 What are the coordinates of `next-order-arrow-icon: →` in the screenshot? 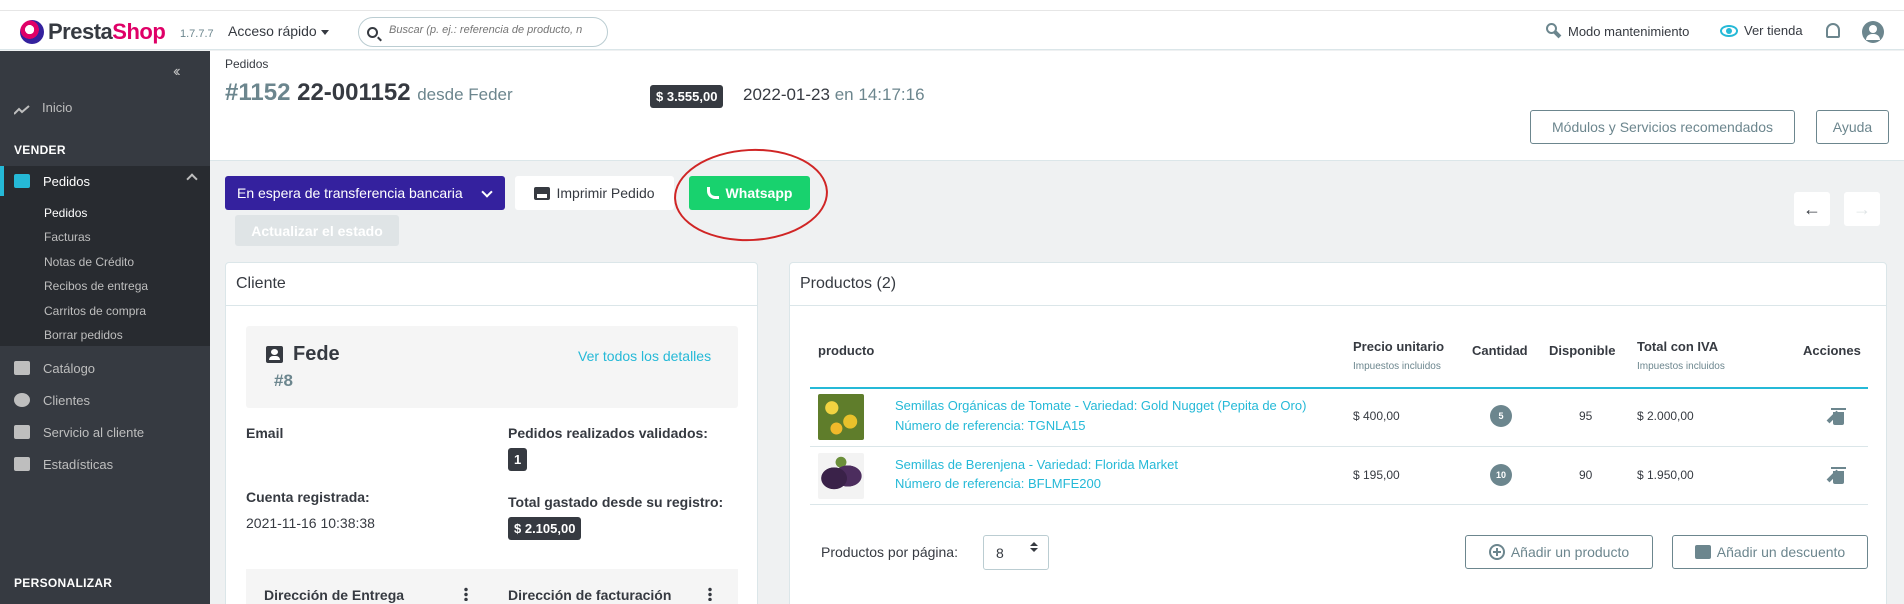 It's located at (1862, 209).